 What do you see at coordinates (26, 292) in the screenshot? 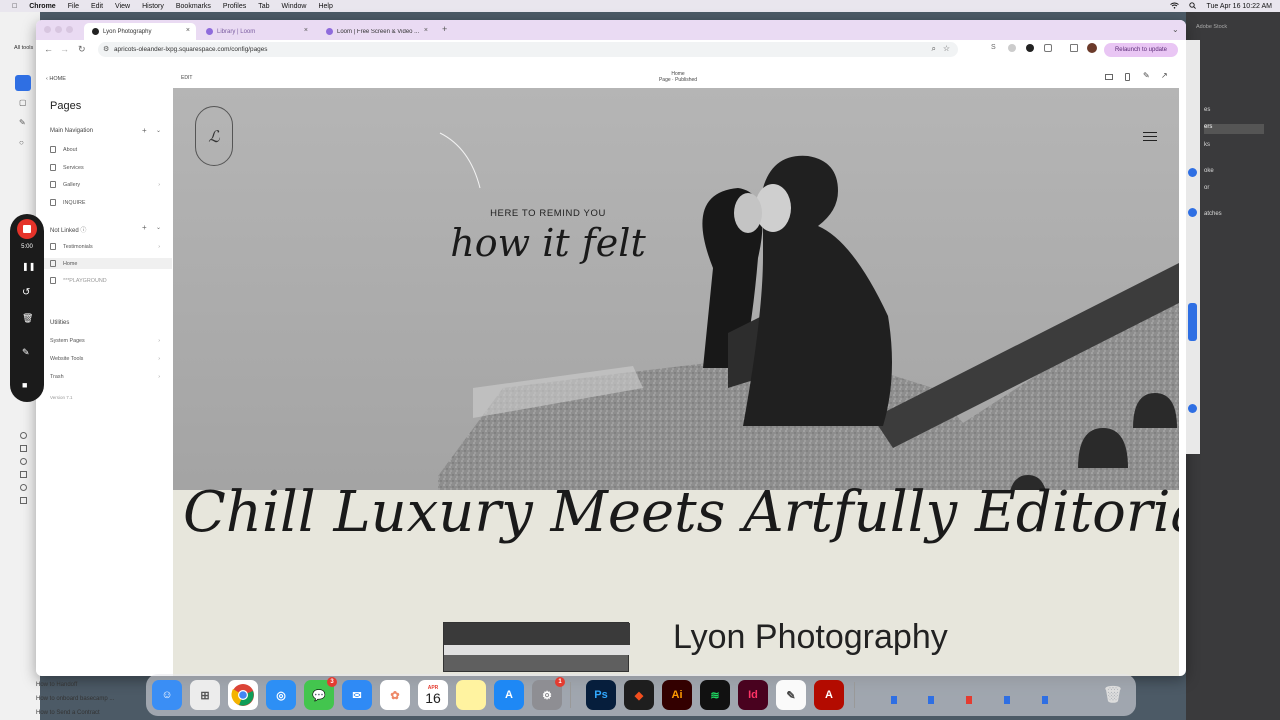
I see `restart-icon: ↺` at bounding box center [26, 292].